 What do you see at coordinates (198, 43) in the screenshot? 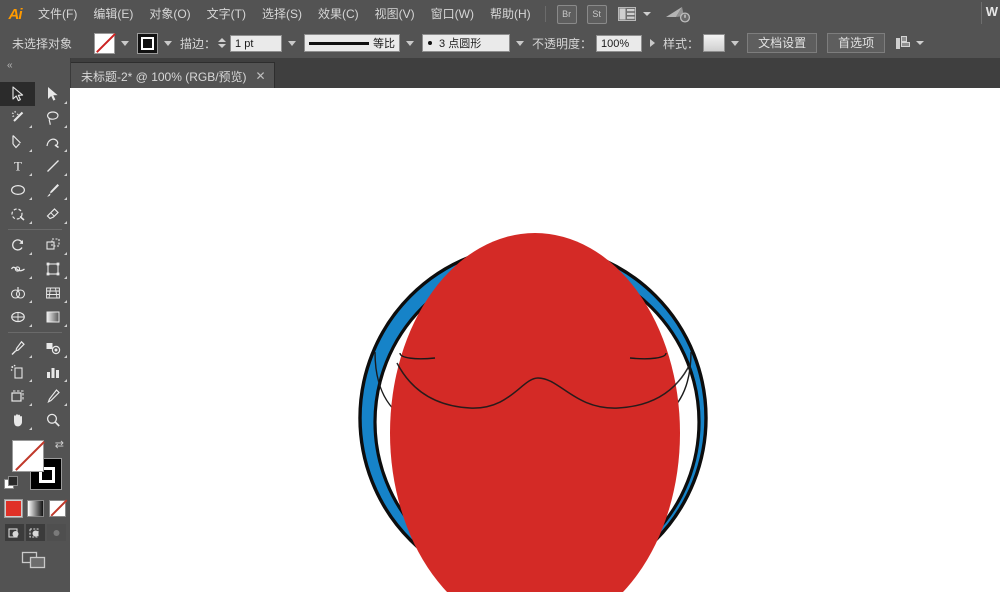
I see `stroke-weight-label: 描边：` at bounding box center [198, 43].